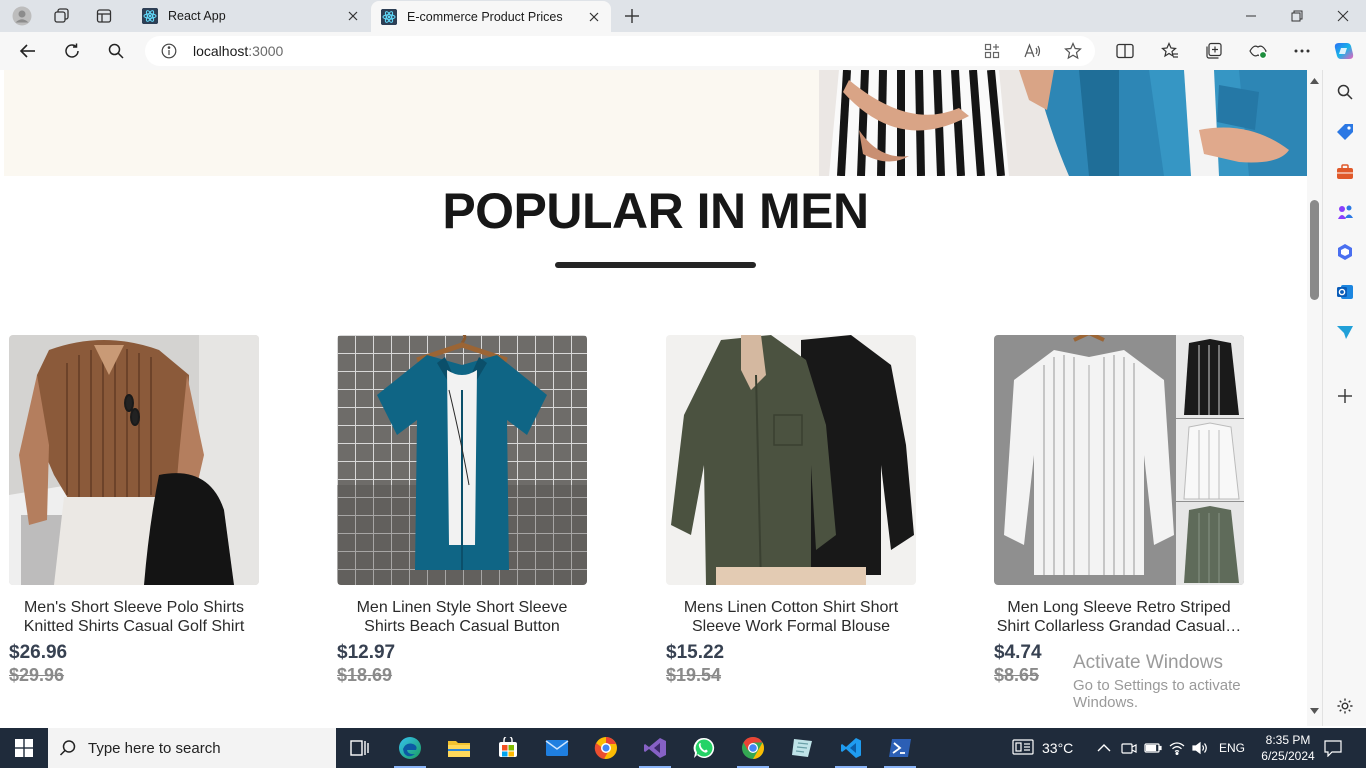 The width and height of the screenshot is (1366, 768). I want to click on tab-strip: React App E-commerce Product Prices, so click(683, 16).